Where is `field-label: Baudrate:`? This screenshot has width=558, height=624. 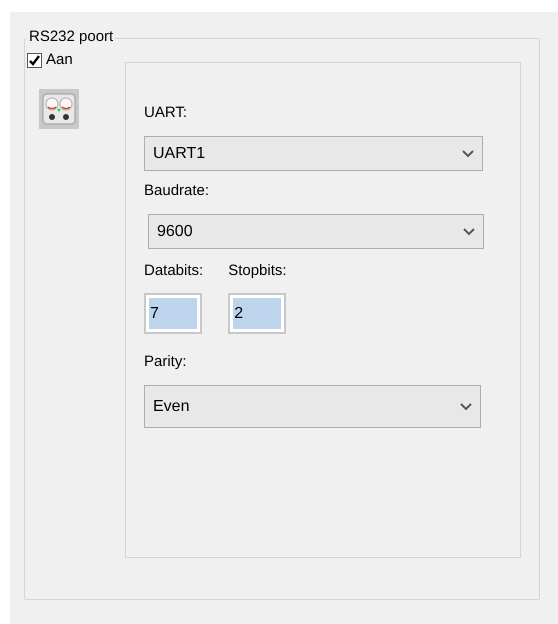
field-label: Baudrate: is located at coordinates (177, 191).